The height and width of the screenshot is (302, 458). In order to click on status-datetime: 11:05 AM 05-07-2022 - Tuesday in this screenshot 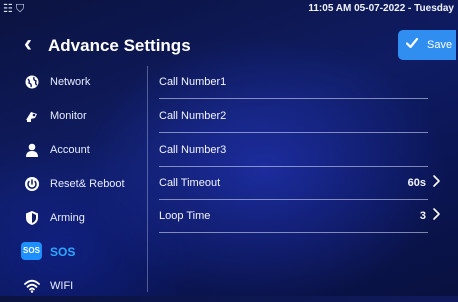, I will do `click(381, 8)`.